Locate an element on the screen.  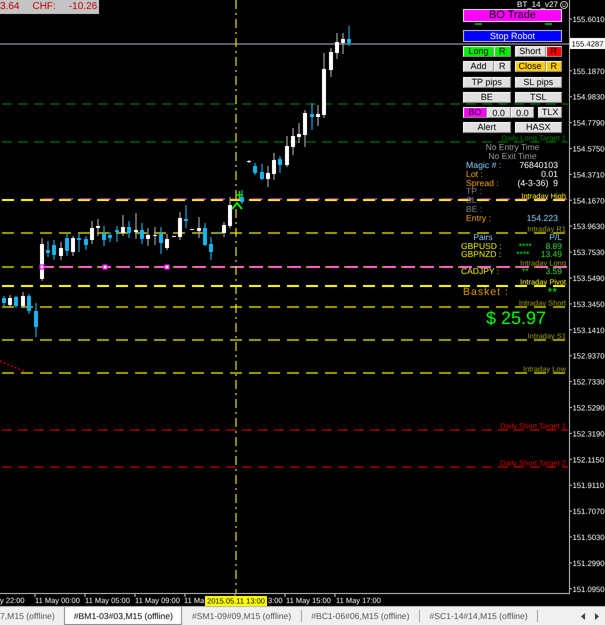
status-text: No Entry Time is located at coordinates (513, 147).